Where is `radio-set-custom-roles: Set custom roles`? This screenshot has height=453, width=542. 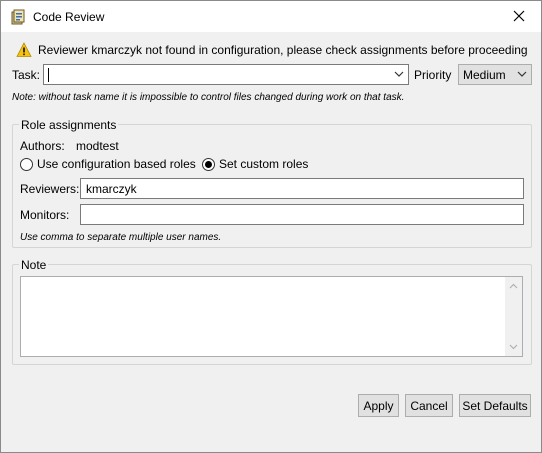 radio-set-custom-roles: Set custom roles is located at coordinates (255, 164).